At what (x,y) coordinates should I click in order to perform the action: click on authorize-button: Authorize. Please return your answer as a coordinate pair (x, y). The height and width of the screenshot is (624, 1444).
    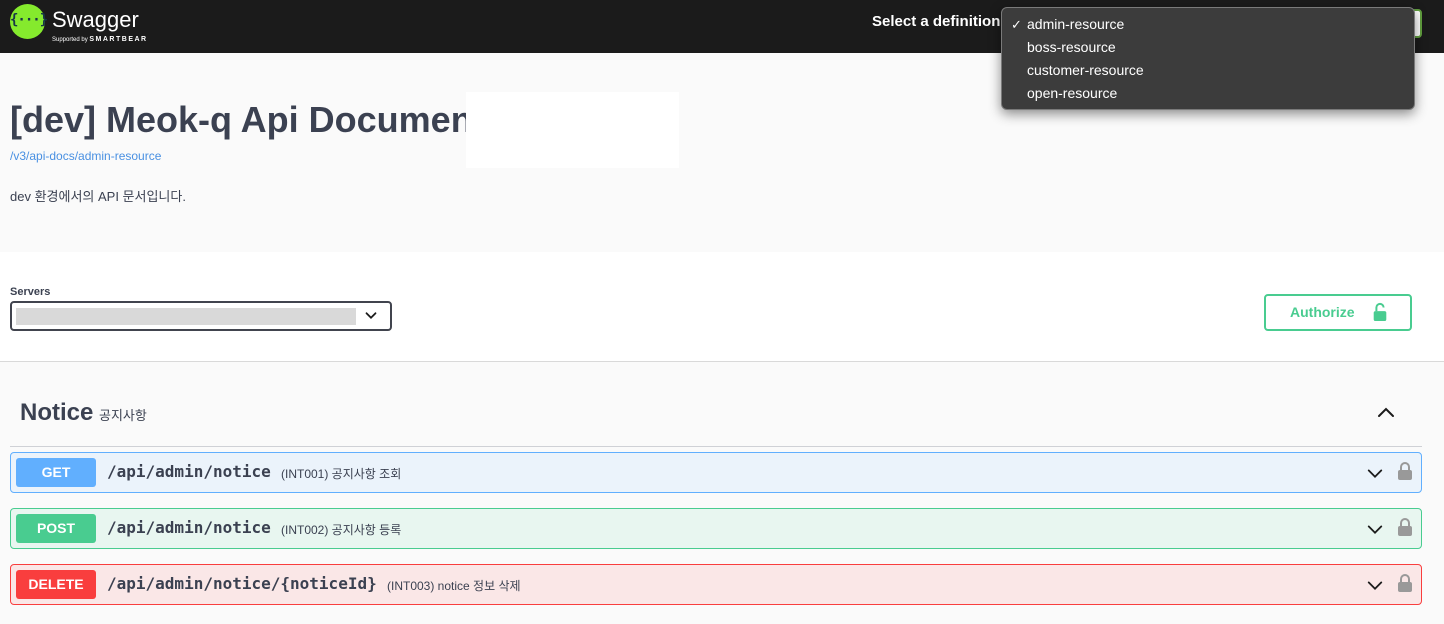
    Looking at the image, I should click on (1338, 312).